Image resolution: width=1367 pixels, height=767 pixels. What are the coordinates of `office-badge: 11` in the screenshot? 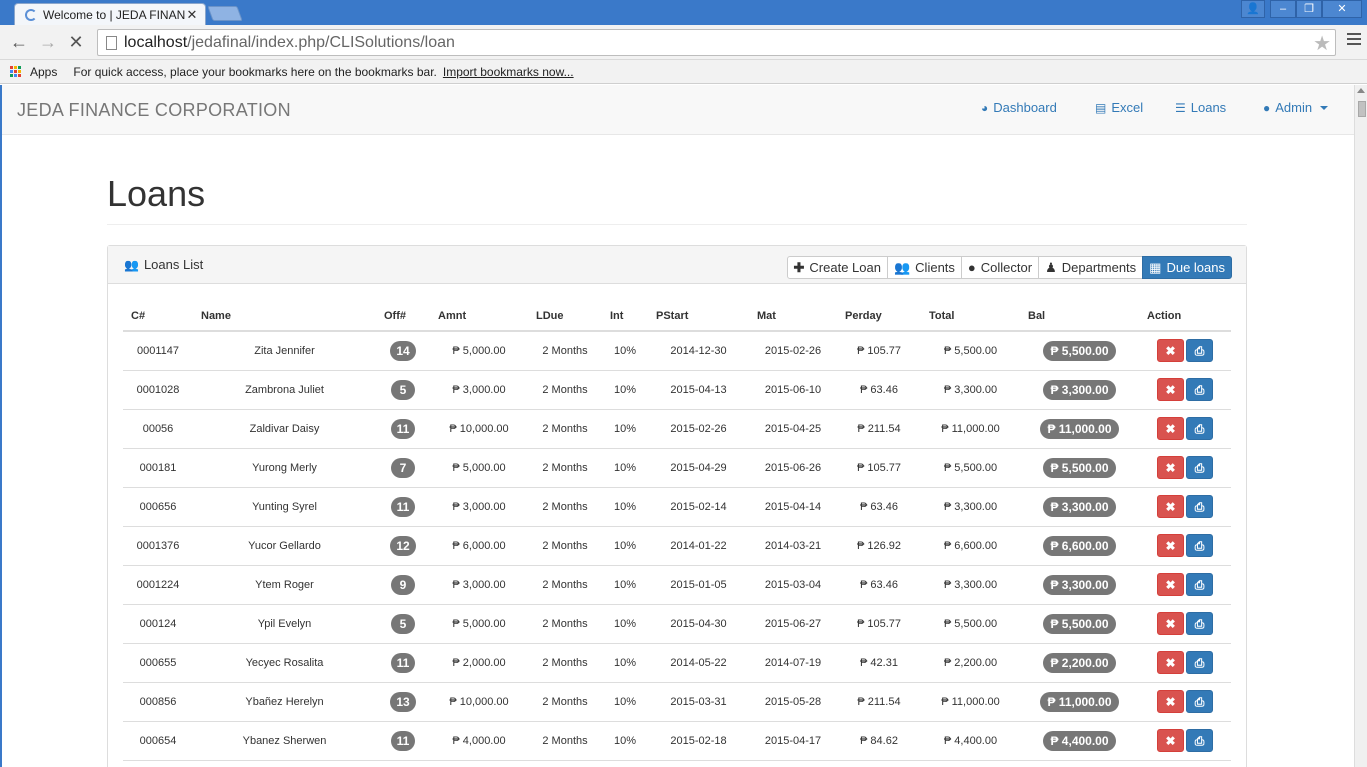 It's located at (403, 428).